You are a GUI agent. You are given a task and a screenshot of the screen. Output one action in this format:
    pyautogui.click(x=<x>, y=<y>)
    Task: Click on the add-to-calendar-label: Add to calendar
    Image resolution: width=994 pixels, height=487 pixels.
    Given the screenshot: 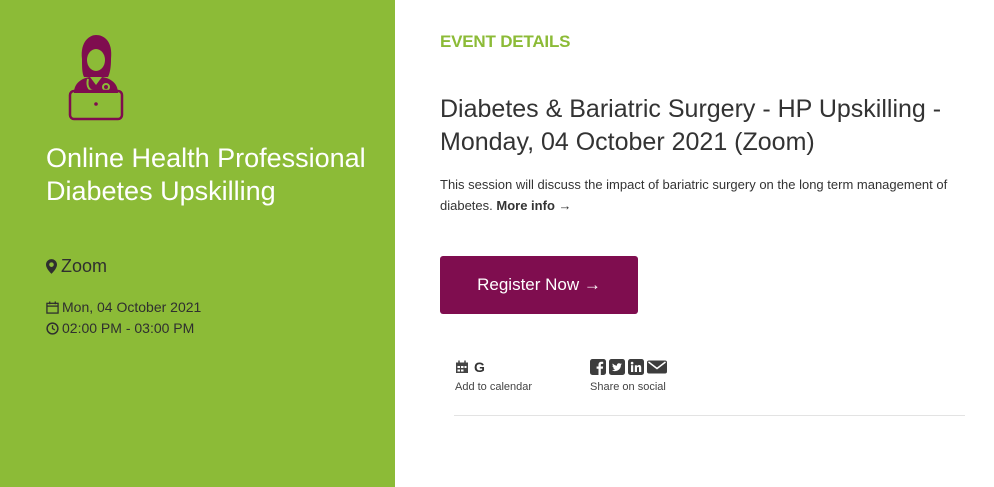 What is the action you would take?
    pyautogui.click(x=494, y=387)
    